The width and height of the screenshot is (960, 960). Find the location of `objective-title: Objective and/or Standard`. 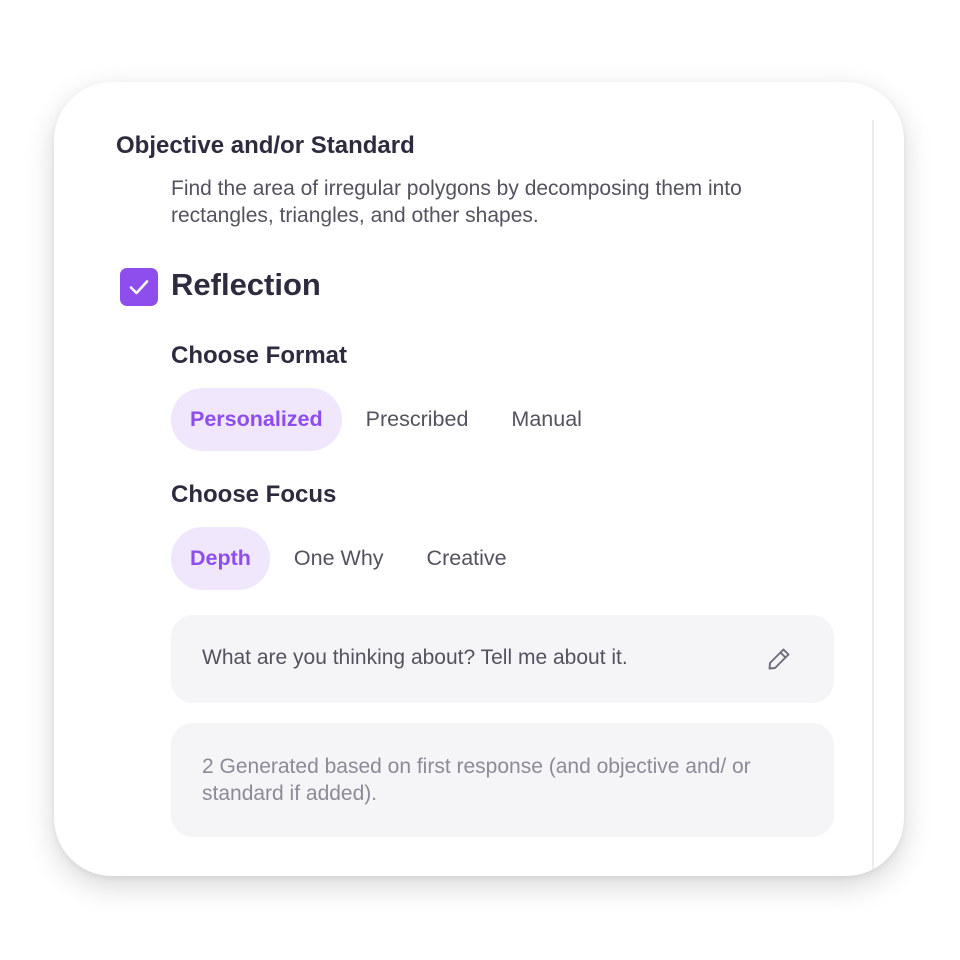

objective-title: Objective and/or Standard is located at coordinates (265, 145).